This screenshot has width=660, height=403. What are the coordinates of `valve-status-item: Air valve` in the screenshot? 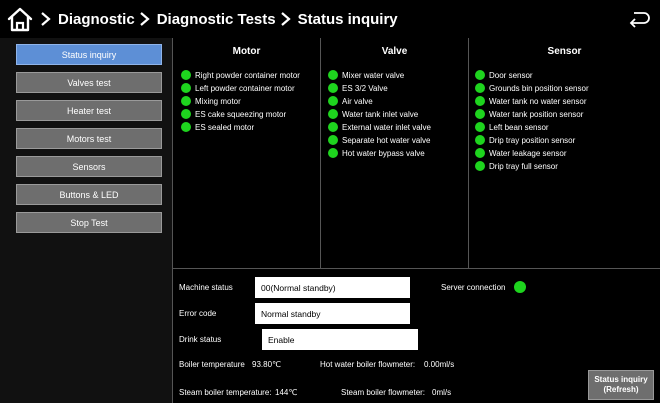 It's located at (350, 101).